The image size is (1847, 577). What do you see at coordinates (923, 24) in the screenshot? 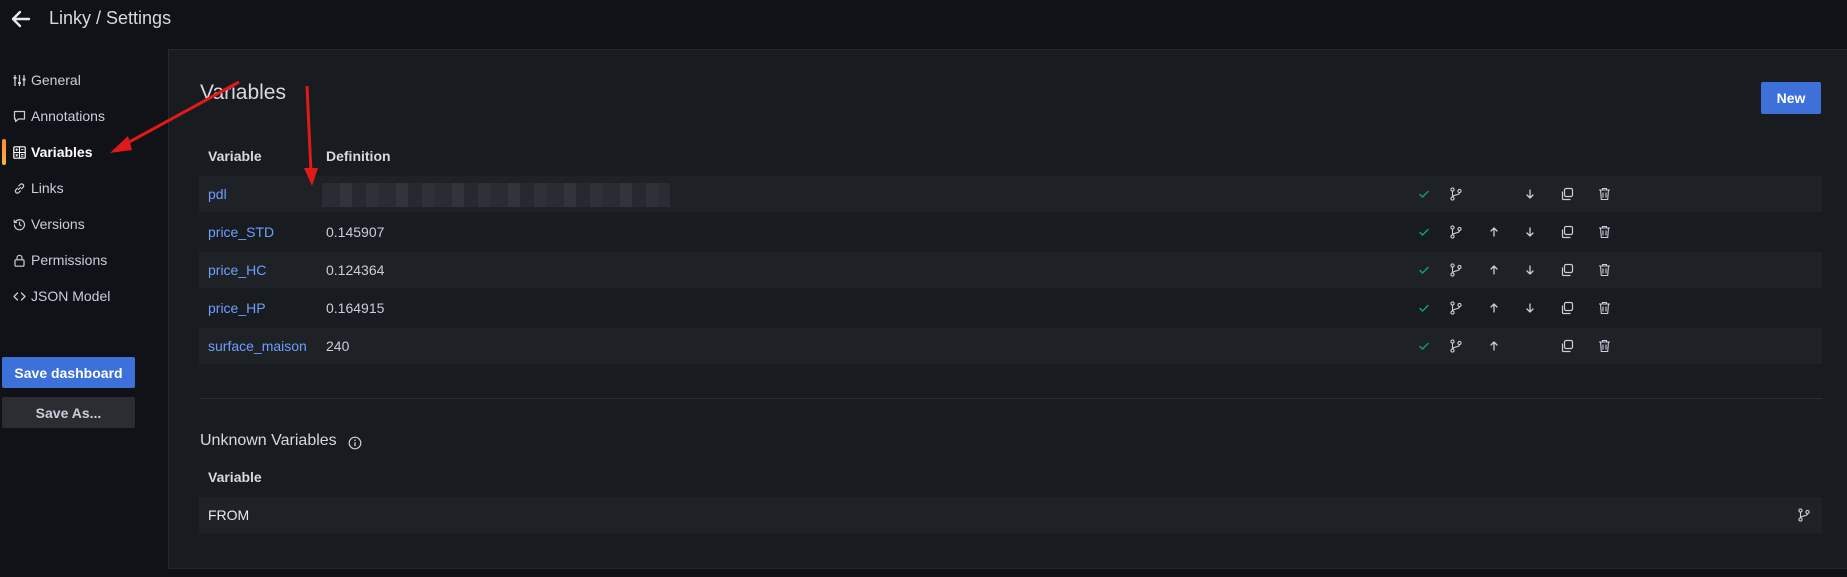
I see `top-bar: Linky / Settings` at bounding box center [923, 24].